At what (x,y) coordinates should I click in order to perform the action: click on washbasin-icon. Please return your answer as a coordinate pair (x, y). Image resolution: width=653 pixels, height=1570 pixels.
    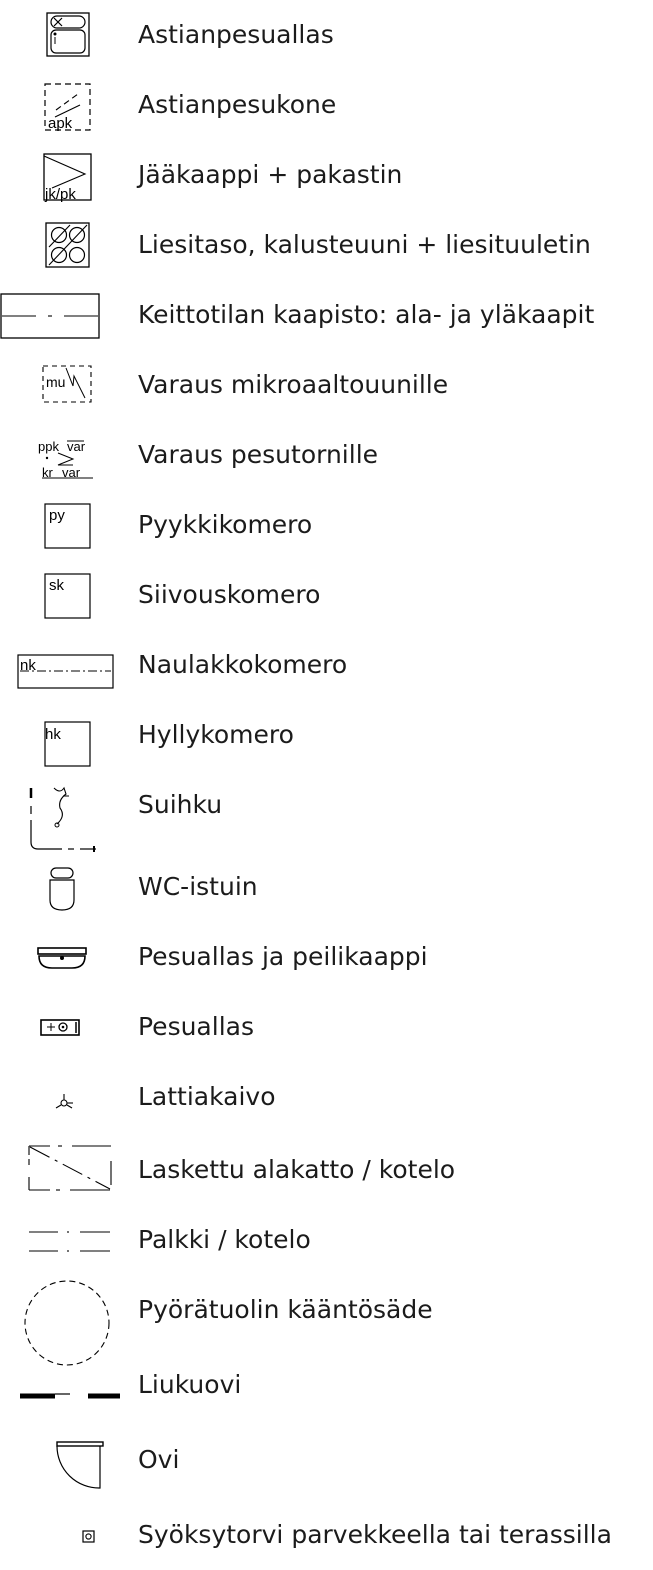
    Looking at the image, I should click on (60, 1027).